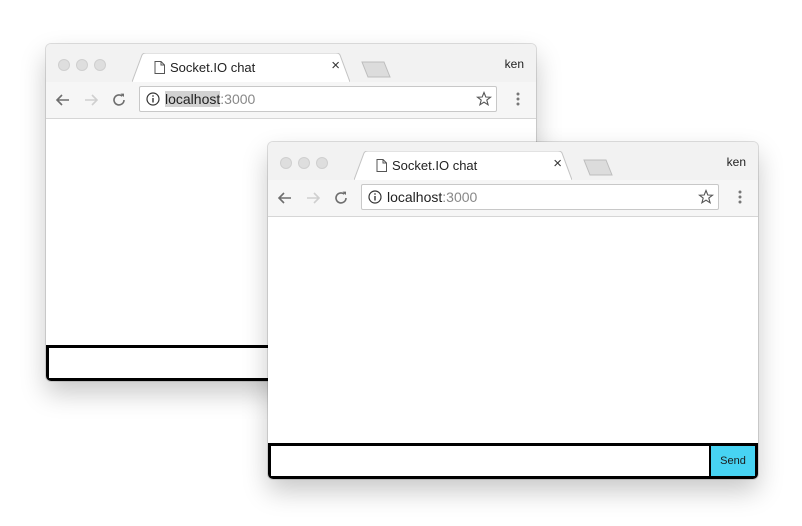  What do you see at coordinates (733, 461) in the screenshot?
I see `send-button: Send` at bounding box center [733, 461].